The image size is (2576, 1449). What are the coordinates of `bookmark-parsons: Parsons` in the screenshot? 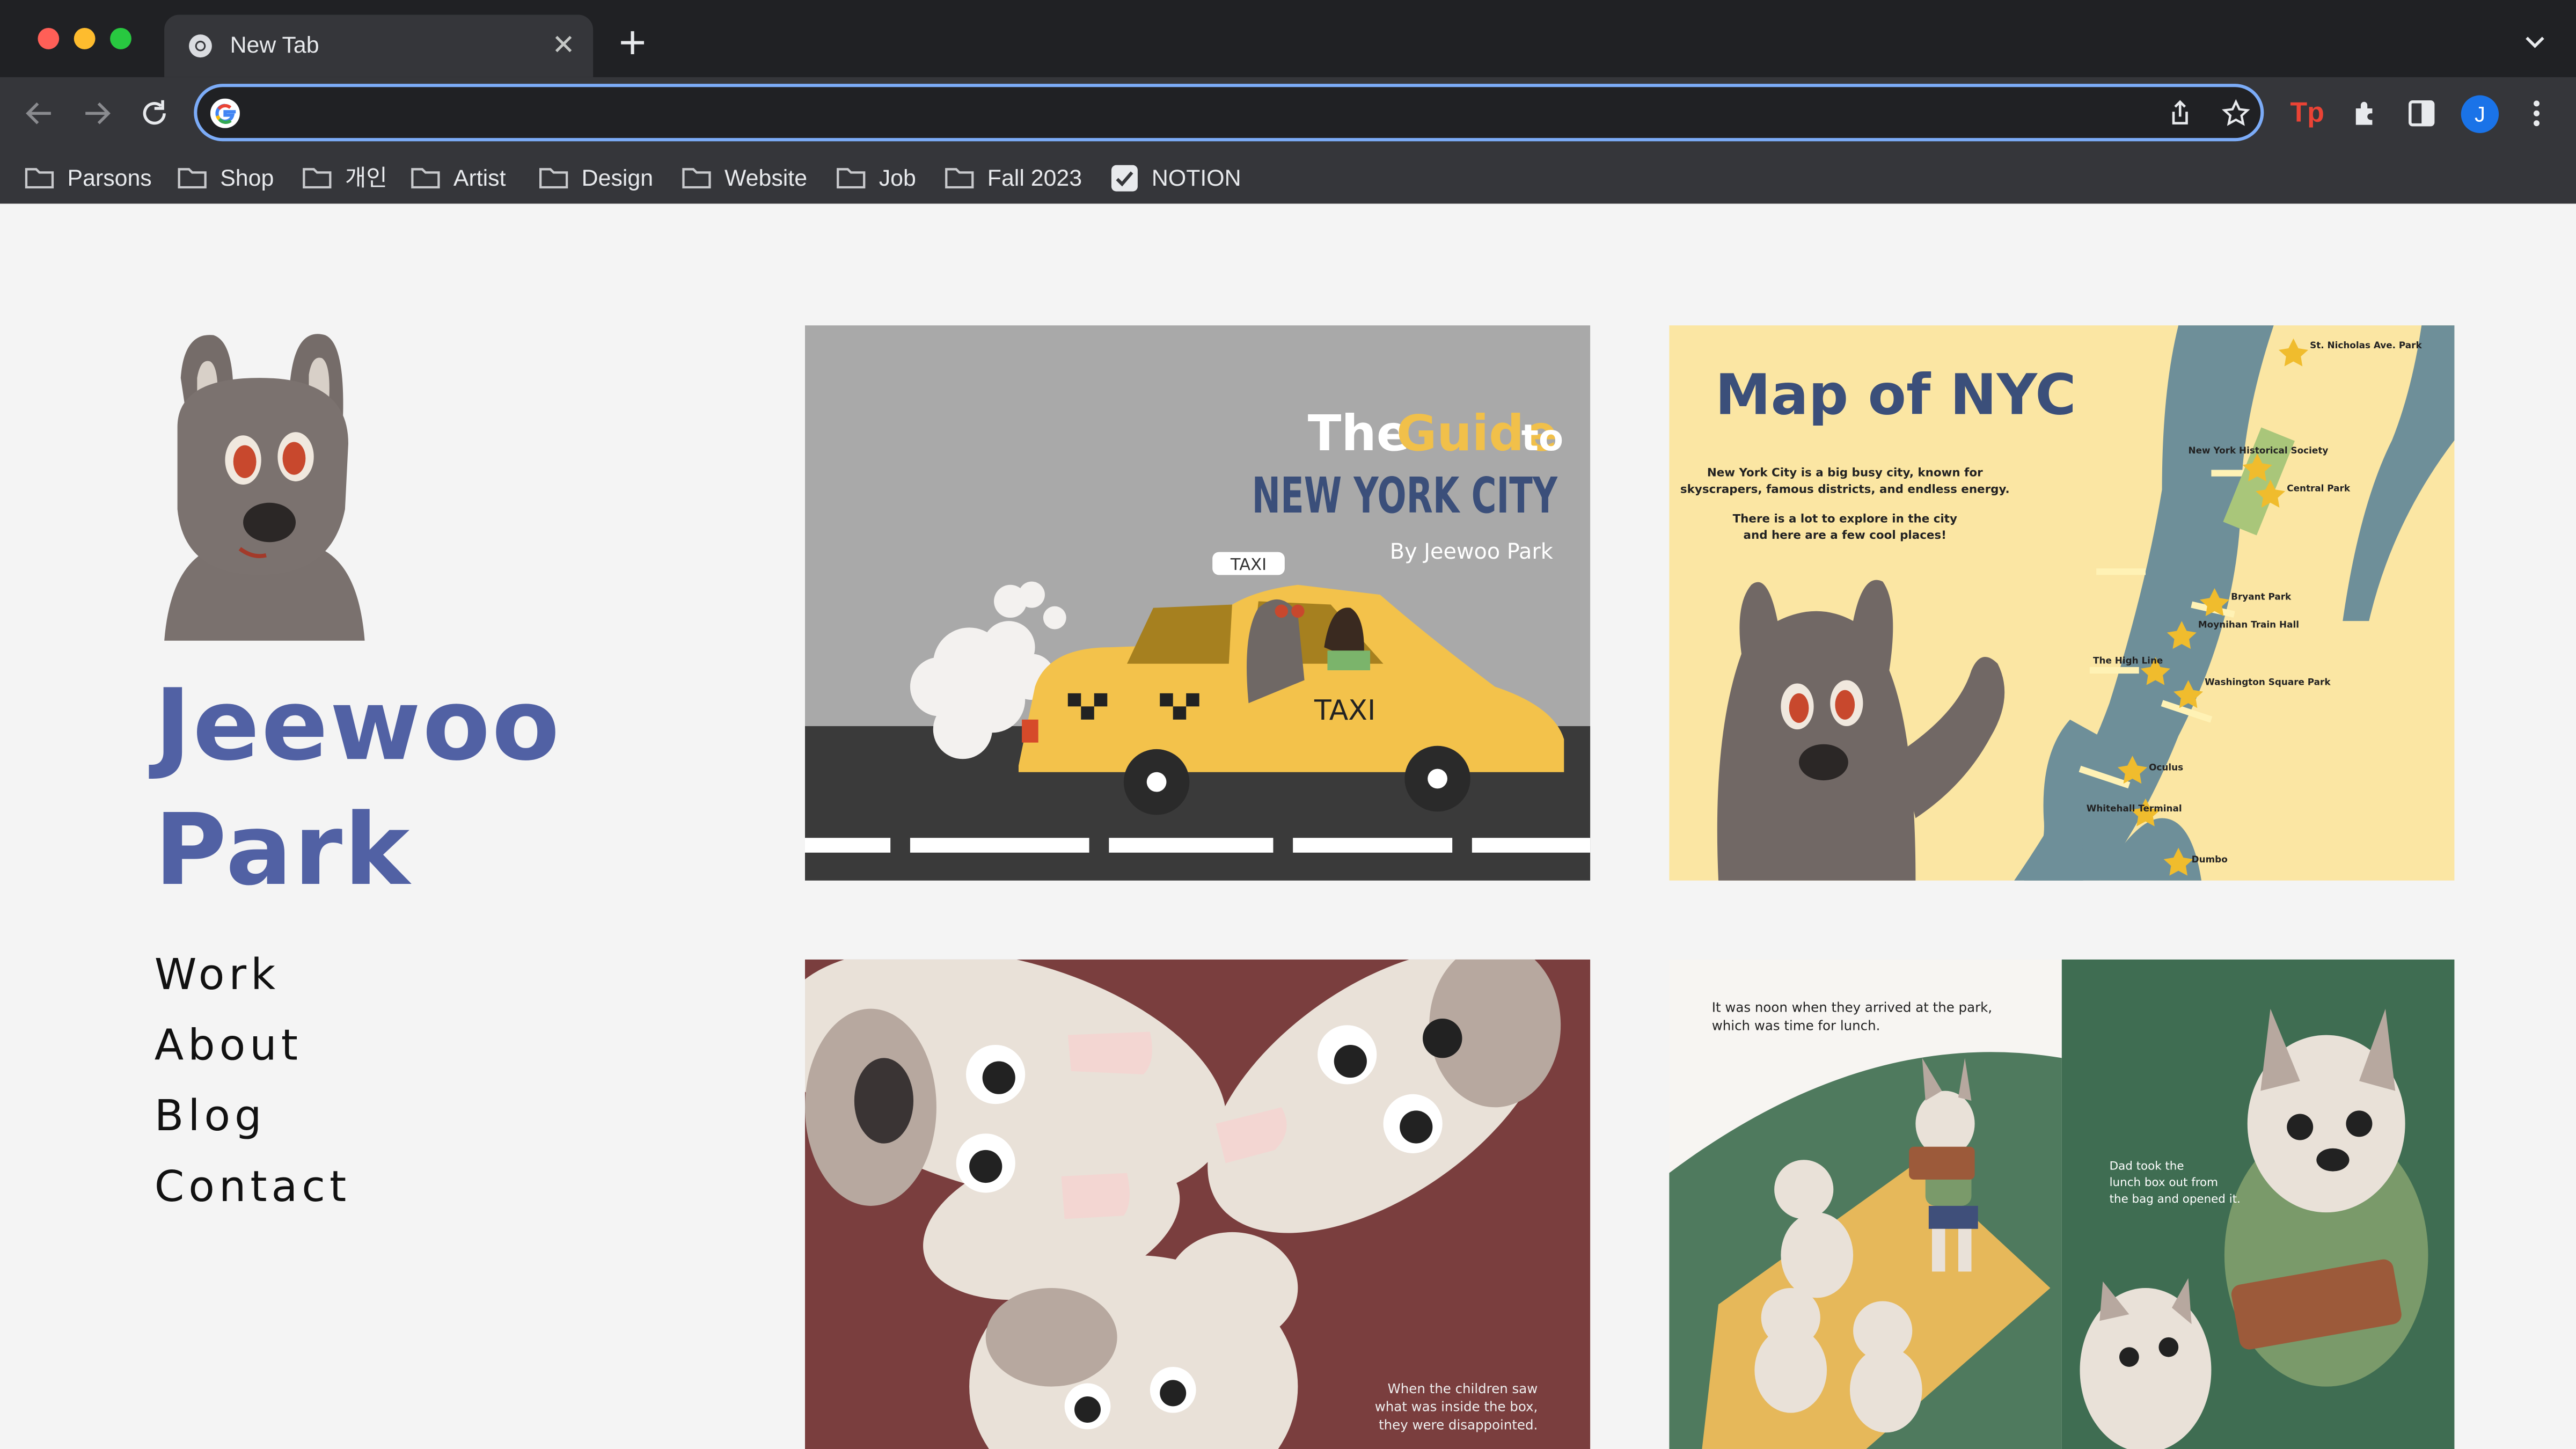 It's located at (88, 178).